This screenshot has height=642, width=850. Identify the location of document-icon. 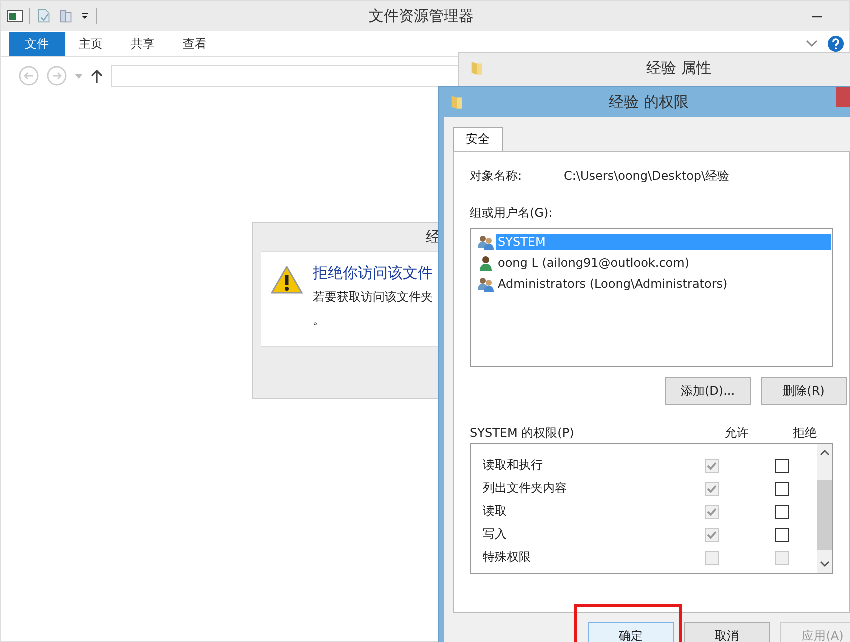
(44, 16).